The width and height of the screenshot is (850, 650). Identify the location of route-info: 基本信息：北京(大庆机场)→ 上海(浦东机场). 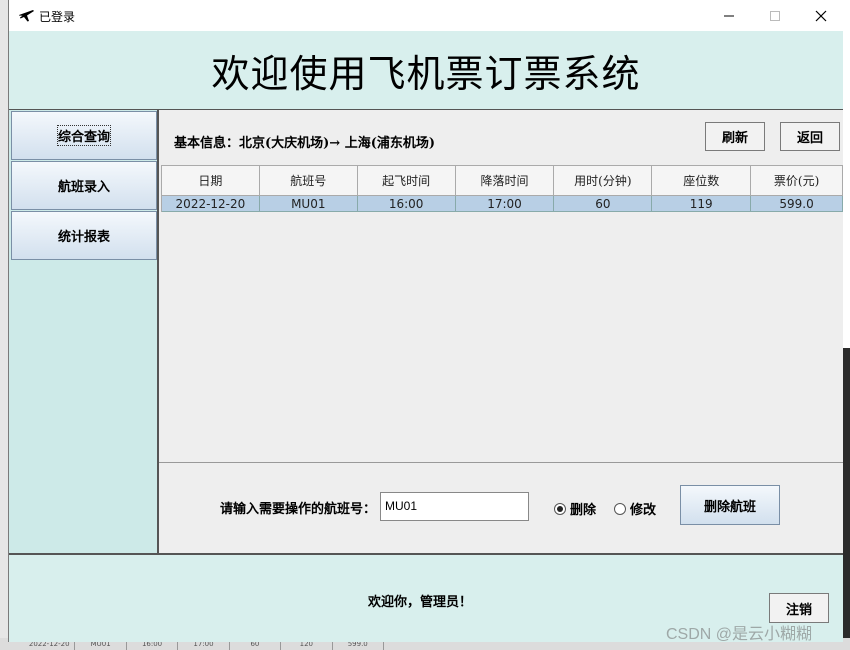
(305, 143).